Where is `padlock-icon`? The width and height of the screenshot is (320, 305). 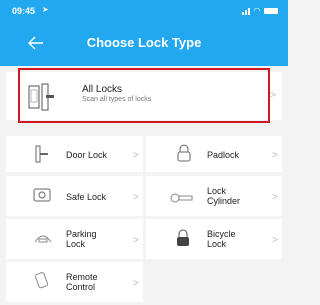
padlock-icon is located at coordinates (184, 155).